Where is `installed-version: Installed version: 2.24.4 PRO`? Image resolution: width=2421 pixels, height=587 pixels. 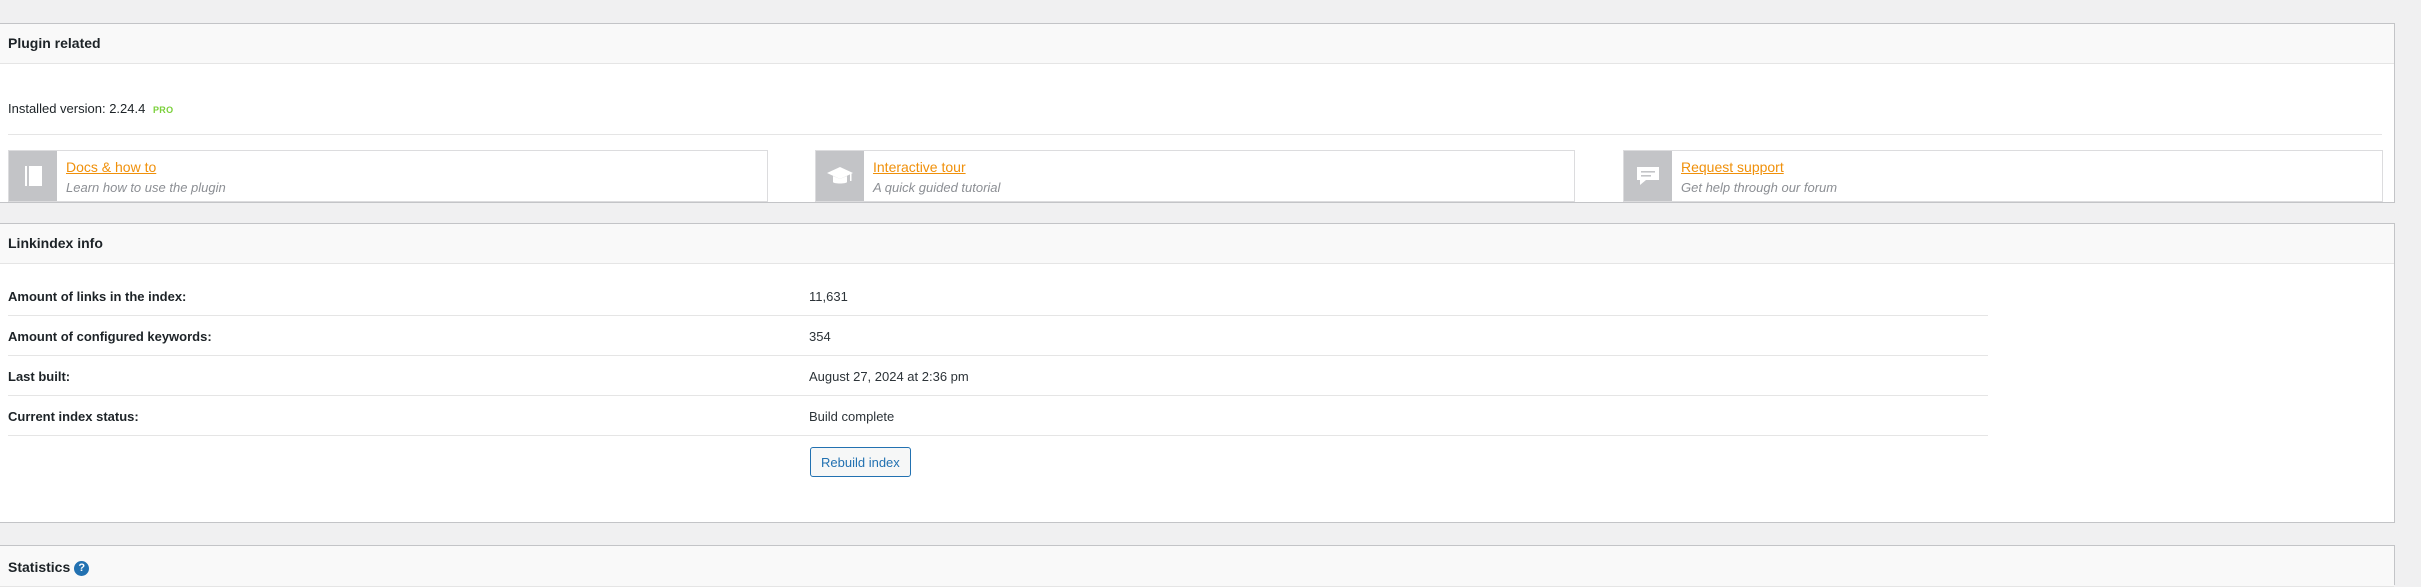
installed-version: Installed version: 2.24.4 PRO is located at coordinates (90, 108).